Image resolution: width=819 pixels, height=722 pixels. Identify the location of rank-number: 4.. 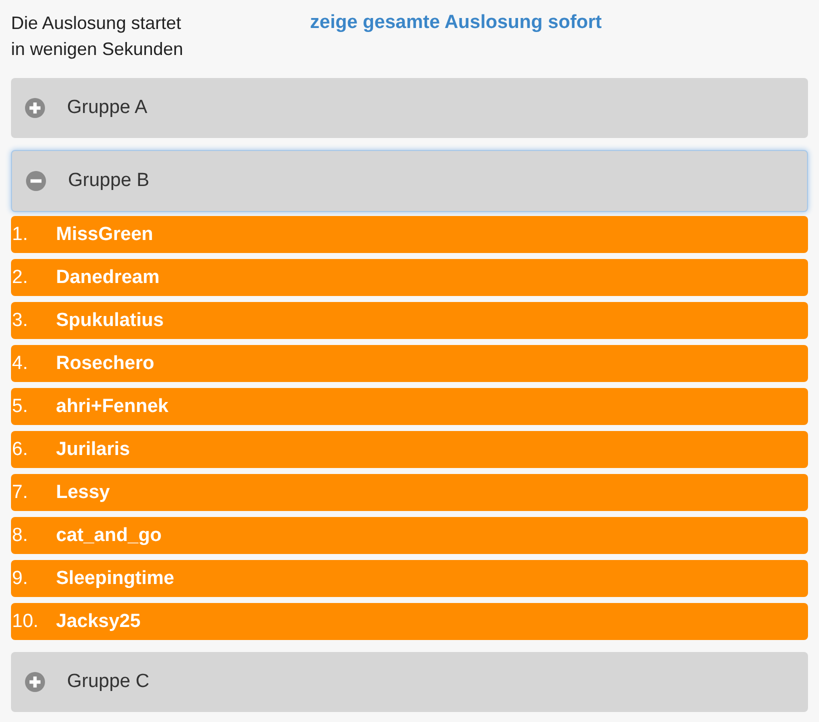
(20, 363).